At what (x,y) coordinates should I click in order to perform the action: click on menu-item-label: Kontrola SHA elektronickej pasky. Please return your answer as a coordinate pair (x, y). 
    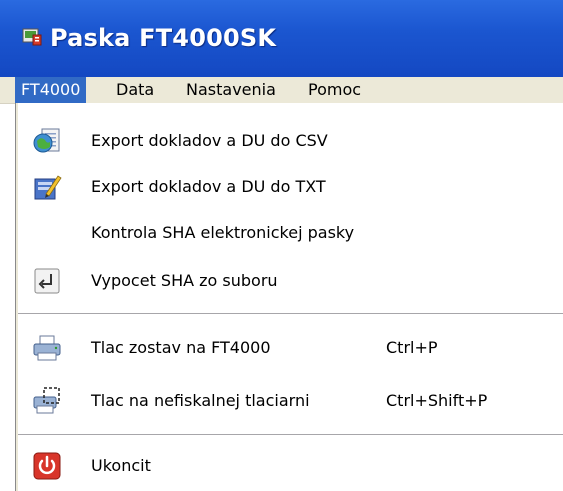
    Looking at the image, I should click on (223, 232).